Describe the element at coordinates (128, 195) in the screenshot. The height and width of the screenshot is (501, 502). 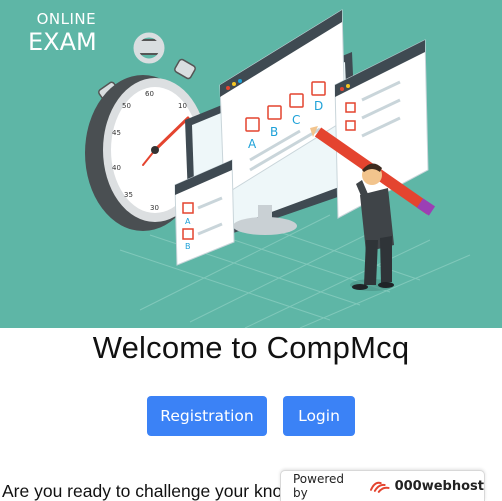
I see `svg-text: 35` at that location.